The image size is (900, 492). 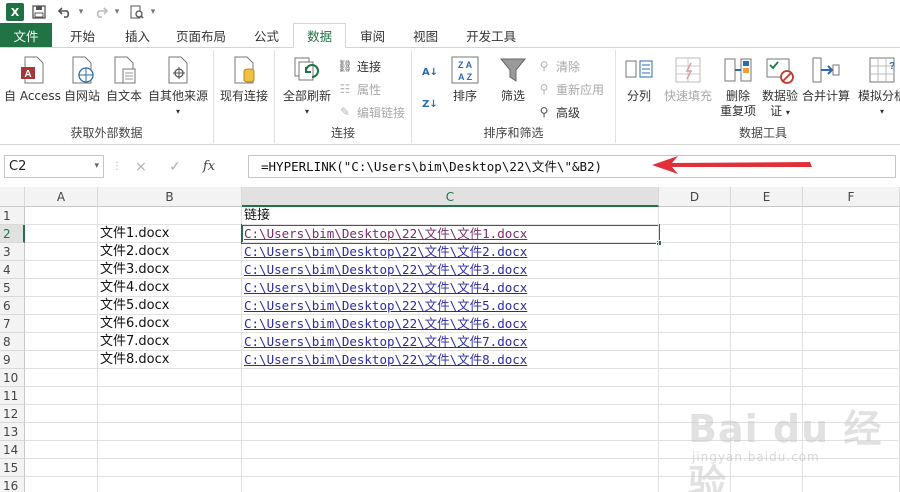 I want to click on cell-d2, so click(x=695, y=234).